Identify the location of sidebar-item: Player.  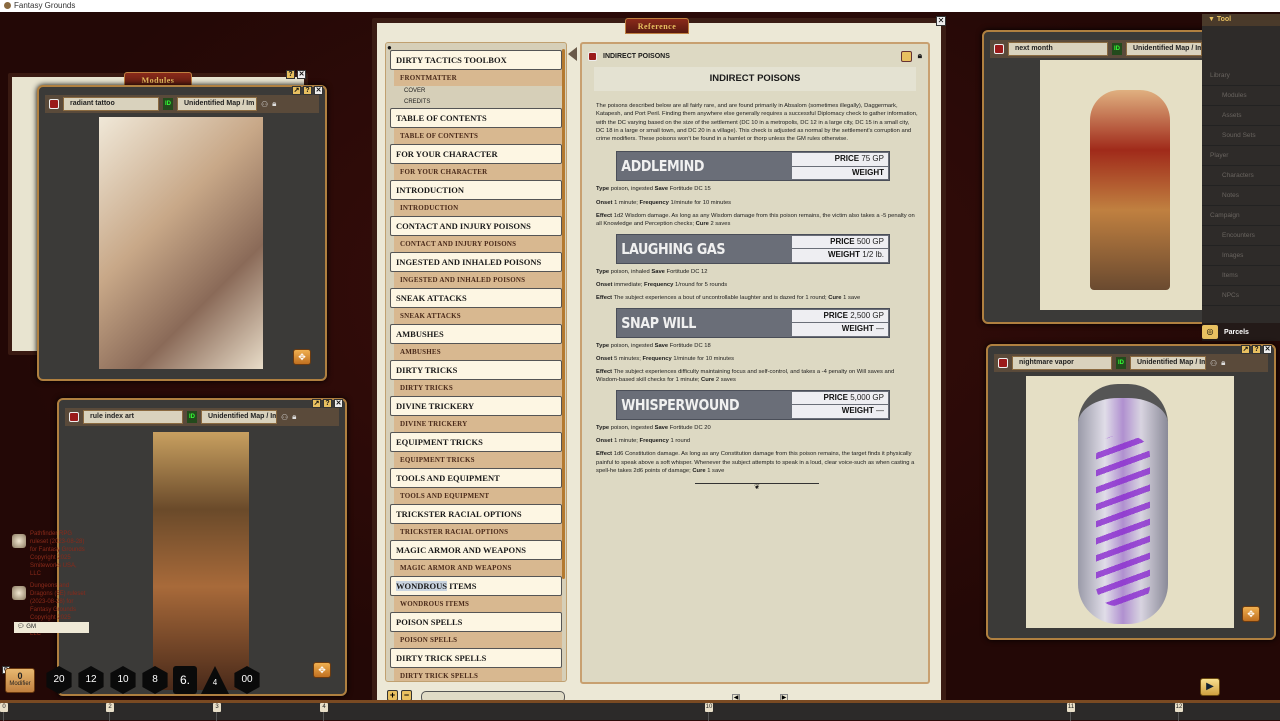
(1241, 156).